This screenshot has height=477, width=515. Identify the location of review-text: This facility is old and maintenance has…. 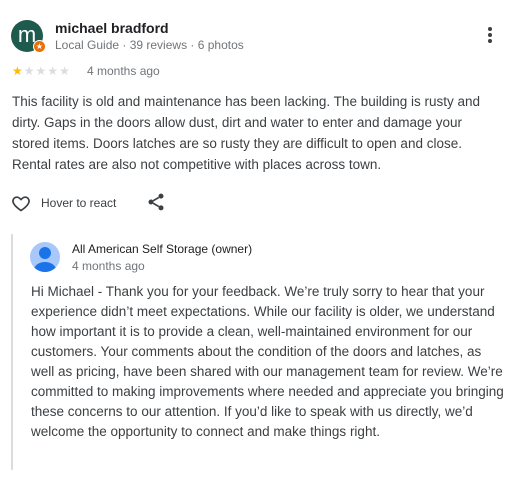
(246, 133).